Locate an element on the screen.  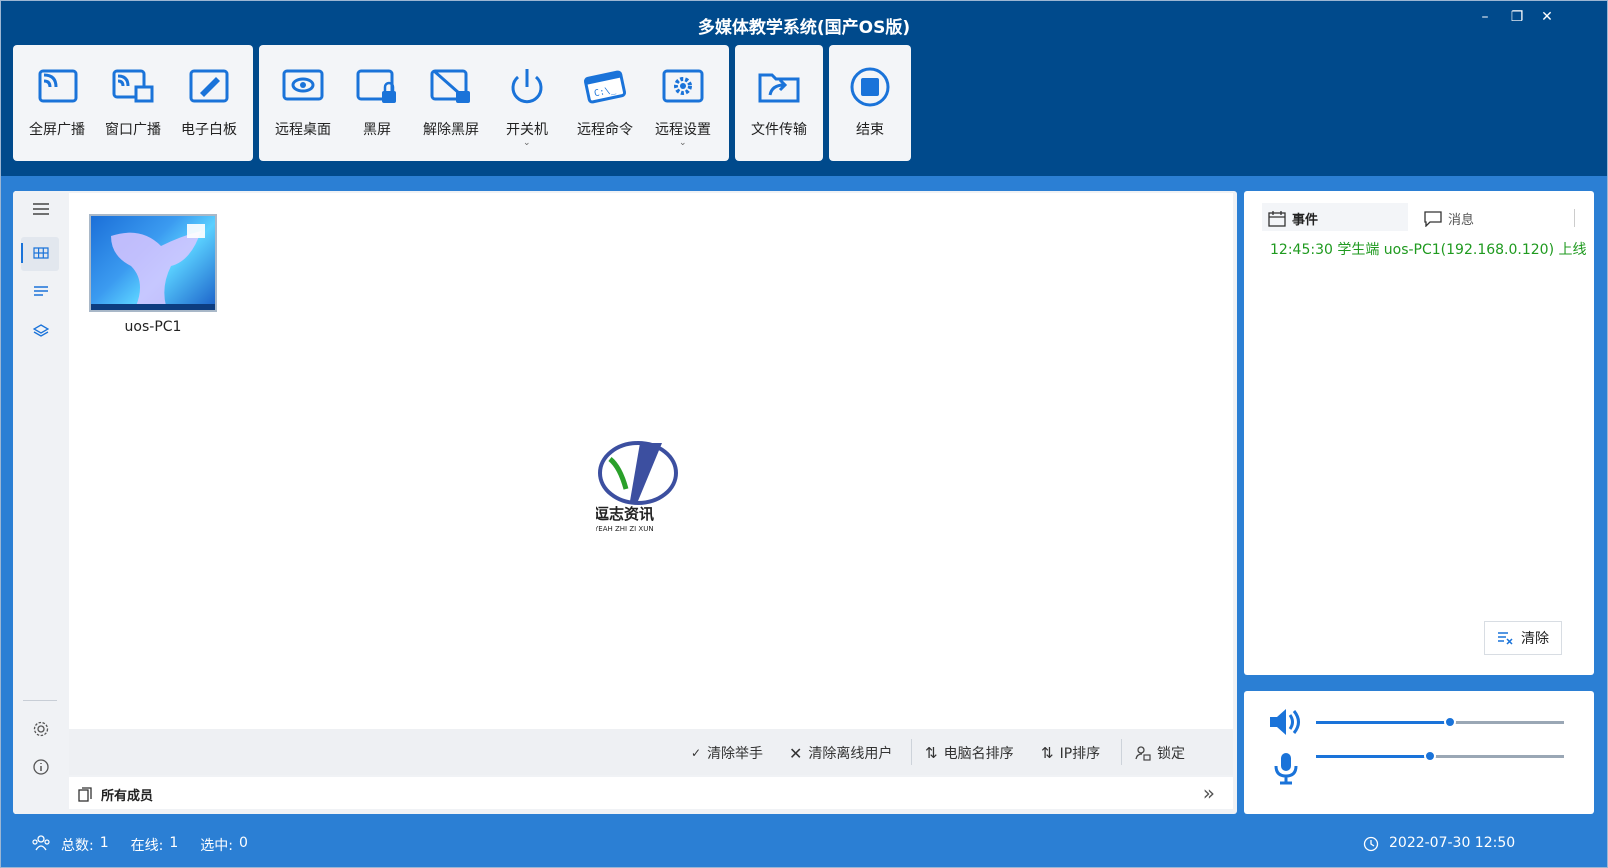
whiteboard-button: 电子白板 is located at coordinates (209, 103).